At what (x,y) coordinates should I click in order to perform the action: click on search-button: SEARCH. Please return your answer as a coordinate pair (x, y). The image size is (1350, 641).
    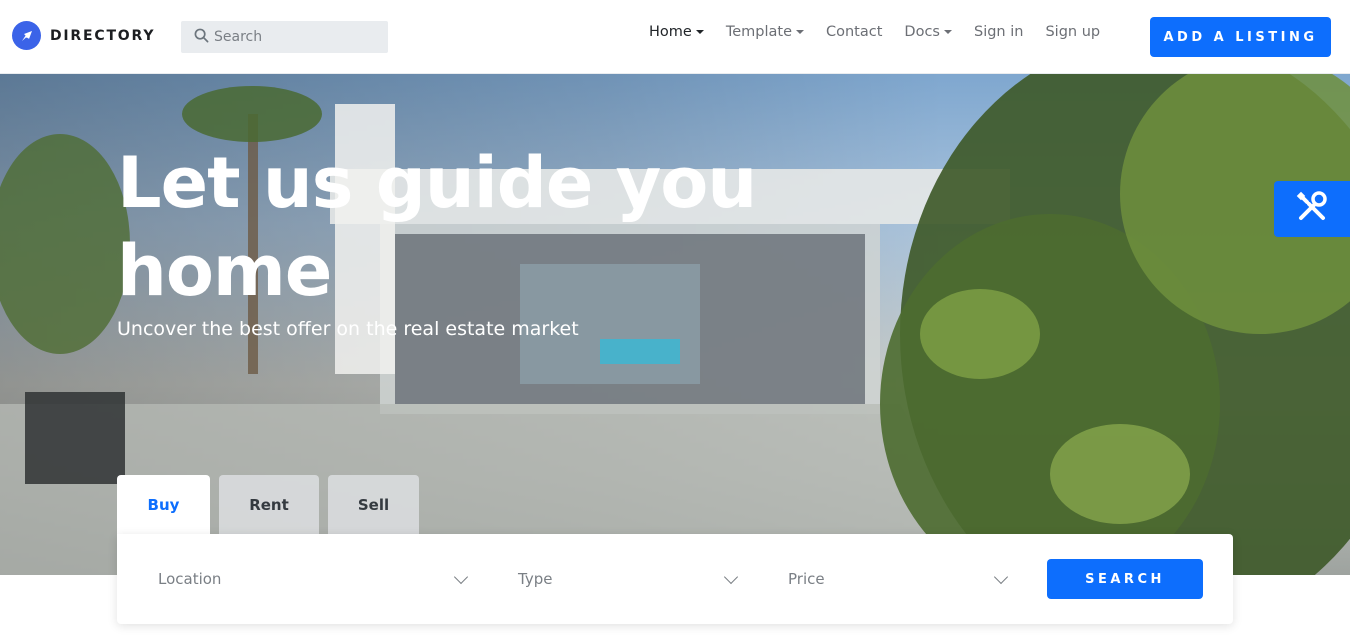
    Looking at the image, I should click on (1125, 579).